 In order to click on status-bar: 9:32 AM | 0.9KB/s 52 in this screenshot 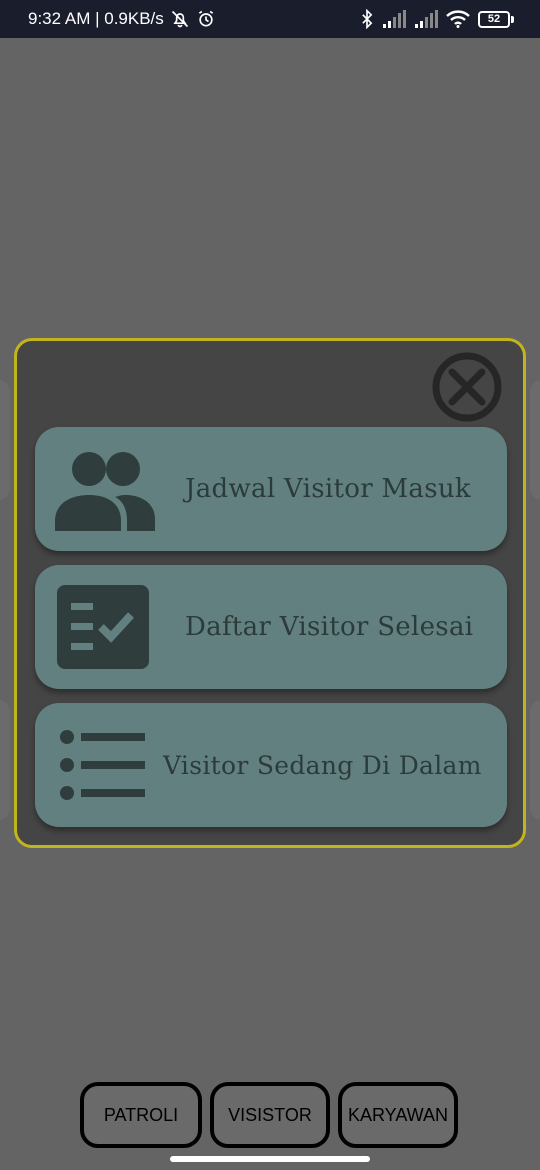, I will do `click(270, 19)`.